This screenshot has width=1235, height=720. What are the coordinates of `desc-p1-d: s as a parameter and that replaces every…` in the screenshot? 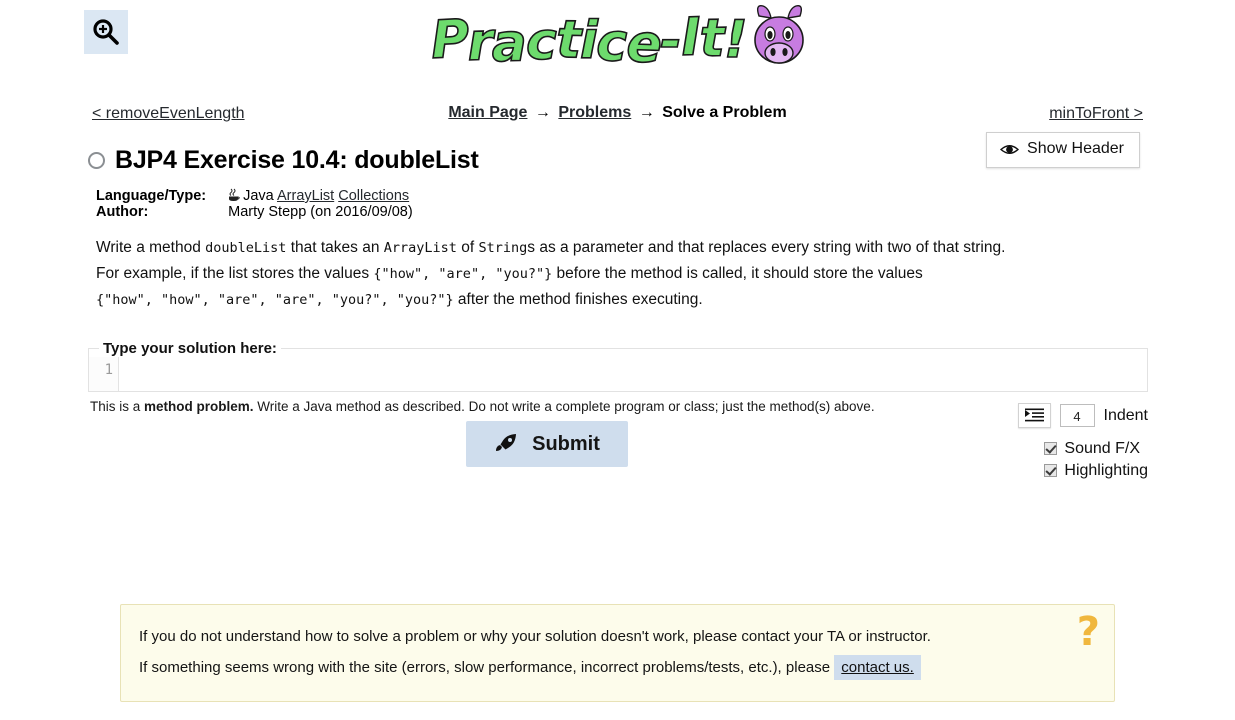 It's located at (766, 247).